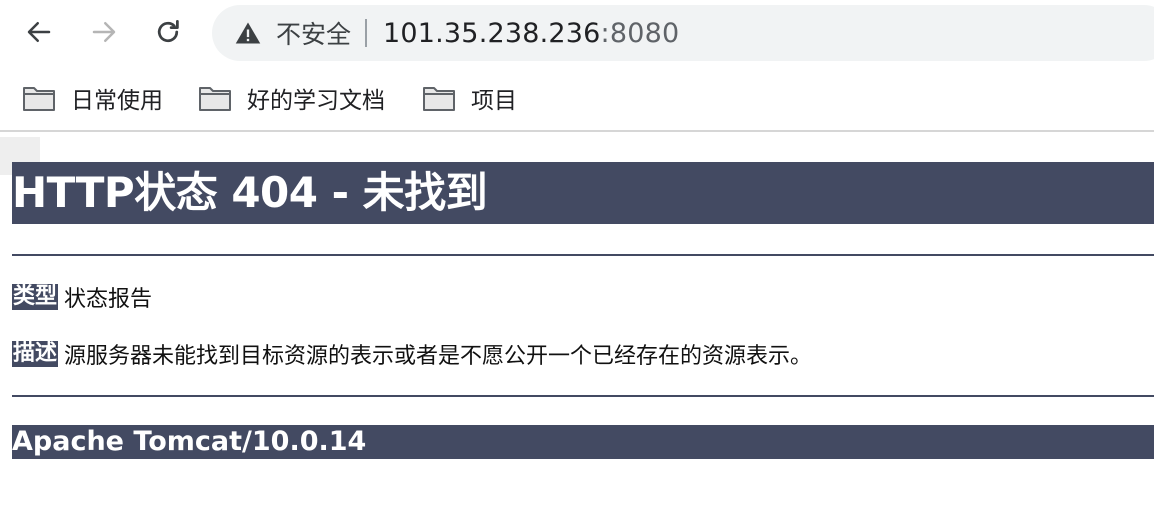  I want to click on bookmark-label: 好的学习文档, so click(316, 101).